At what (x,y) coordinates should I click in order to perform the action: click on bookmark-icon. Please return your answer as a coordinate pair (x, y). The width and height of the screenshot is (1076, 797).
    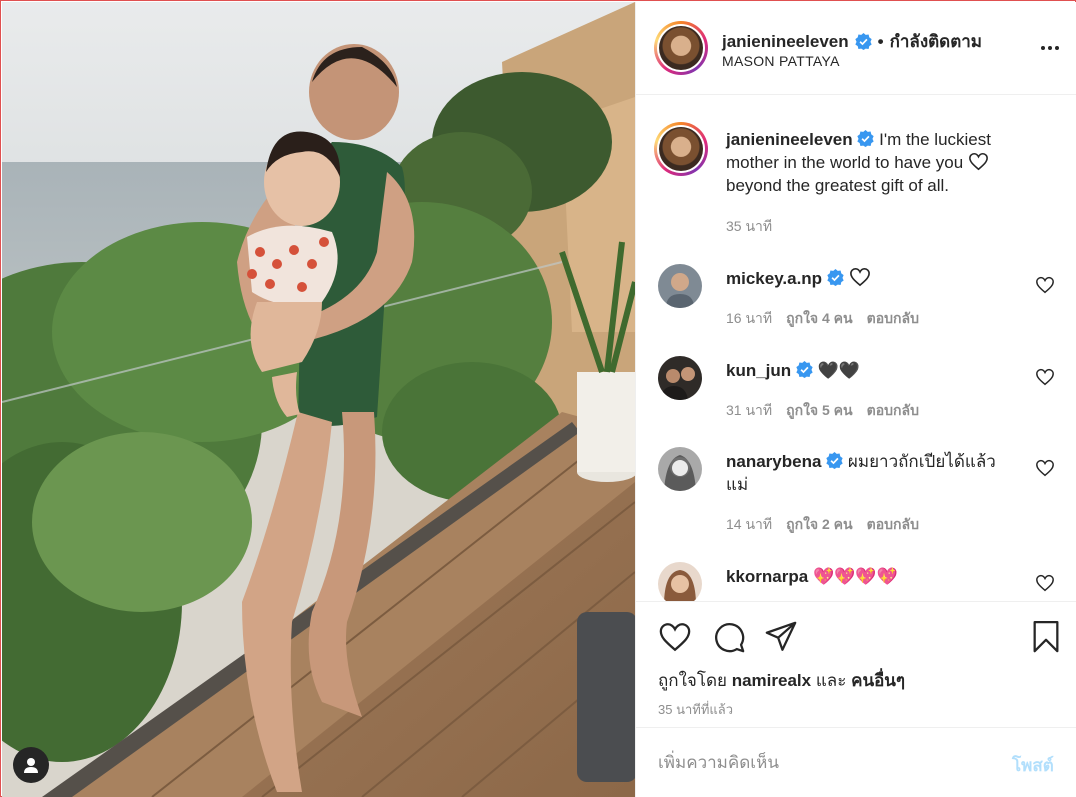
    Looking at the image, I should click on (1046, 637).